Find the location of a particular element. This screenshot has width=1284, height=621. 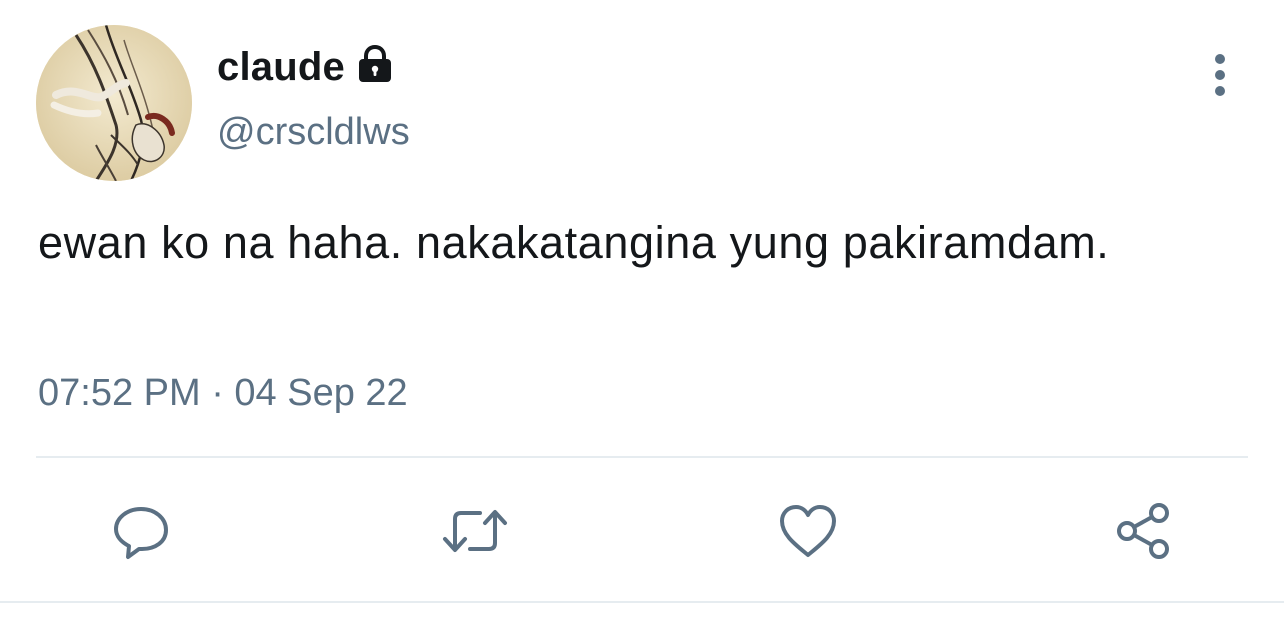

retweet-button is located at coordinates (475, 531).